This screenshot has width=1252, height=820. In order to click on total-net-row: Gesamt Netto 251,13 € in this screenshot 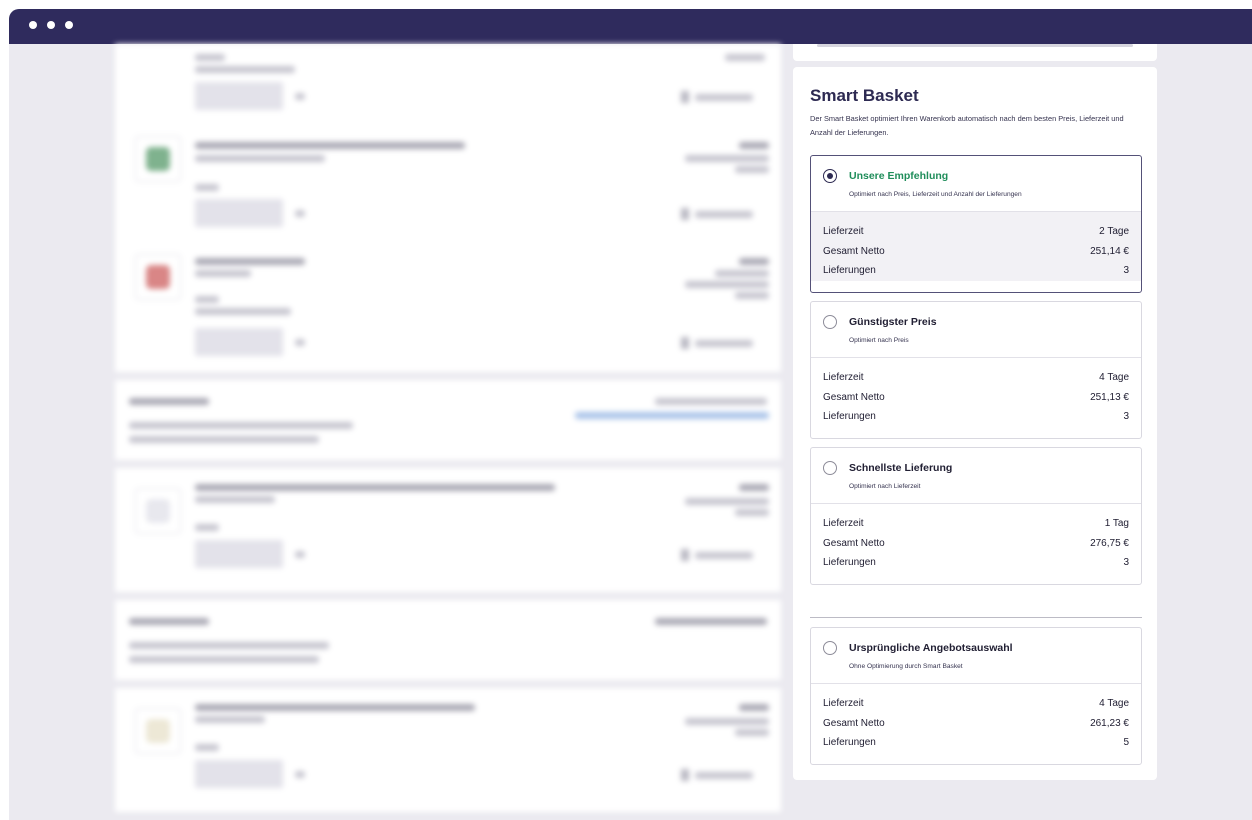, I will do `click(976, 398)`.